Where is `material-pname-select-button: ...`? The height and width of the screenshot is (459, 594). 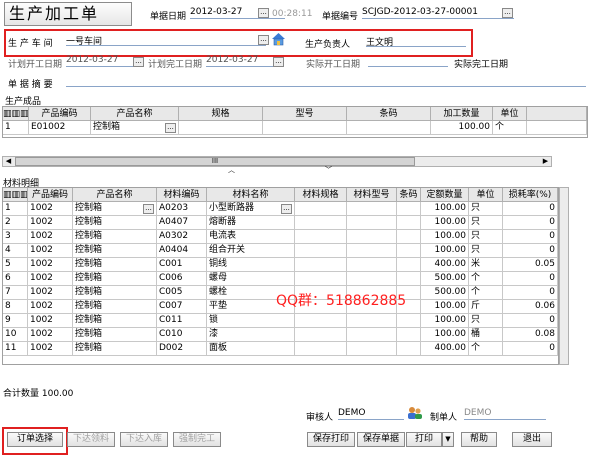
material-pname-select-button: ... is located at coordinates (148, 209).